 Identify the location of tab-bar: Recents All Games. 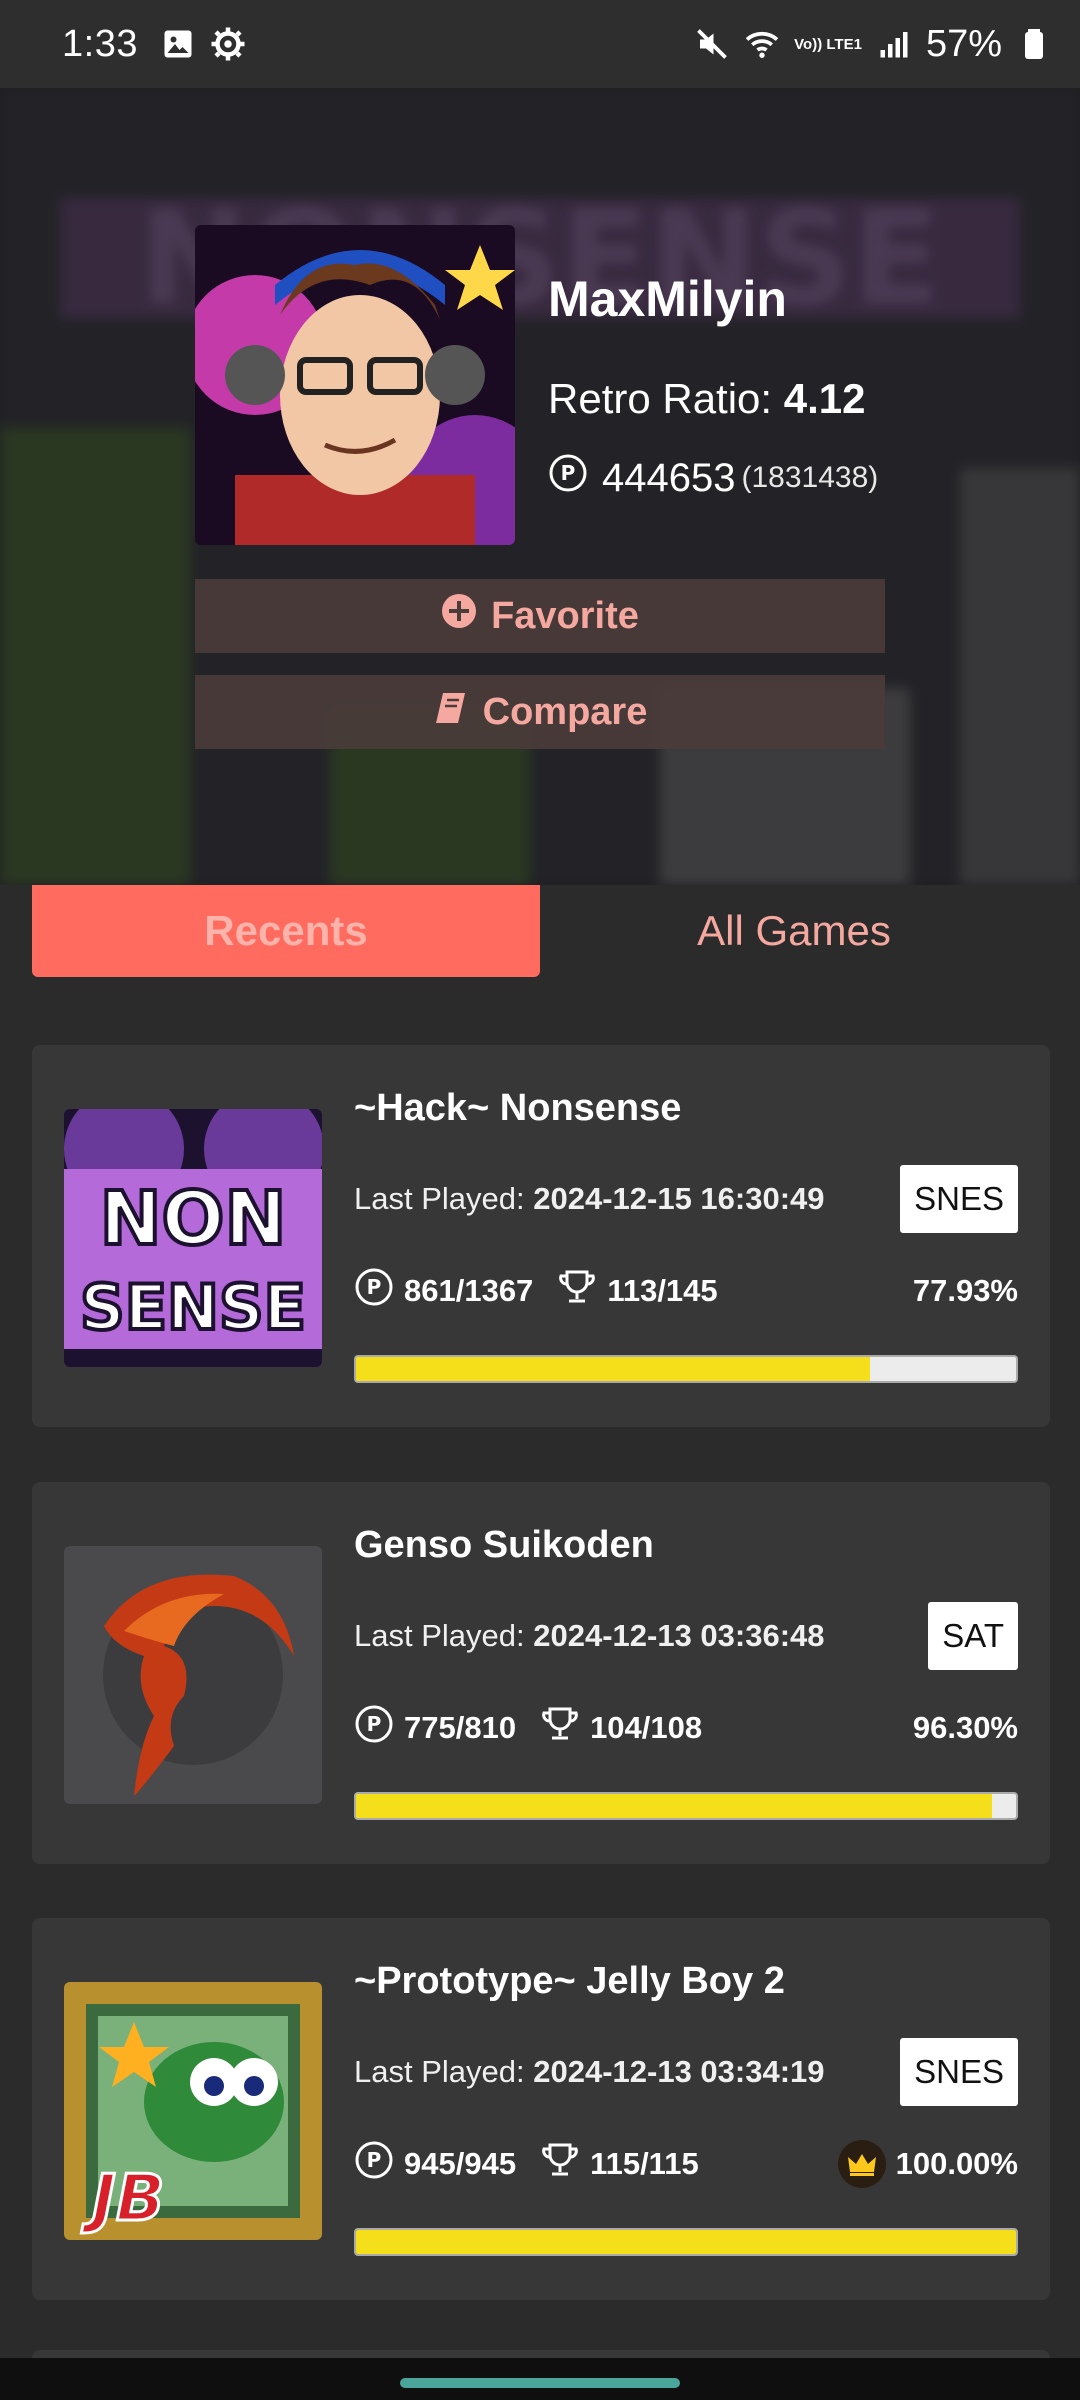
(540, 933).